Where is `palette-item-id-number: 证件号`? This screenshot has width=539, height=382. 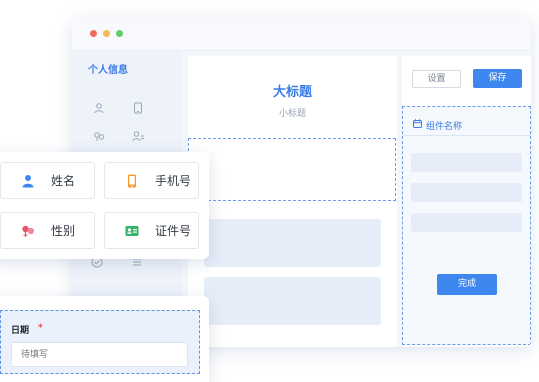 palette-item-id-number: 证件号 is located at coordinates (151, 230).